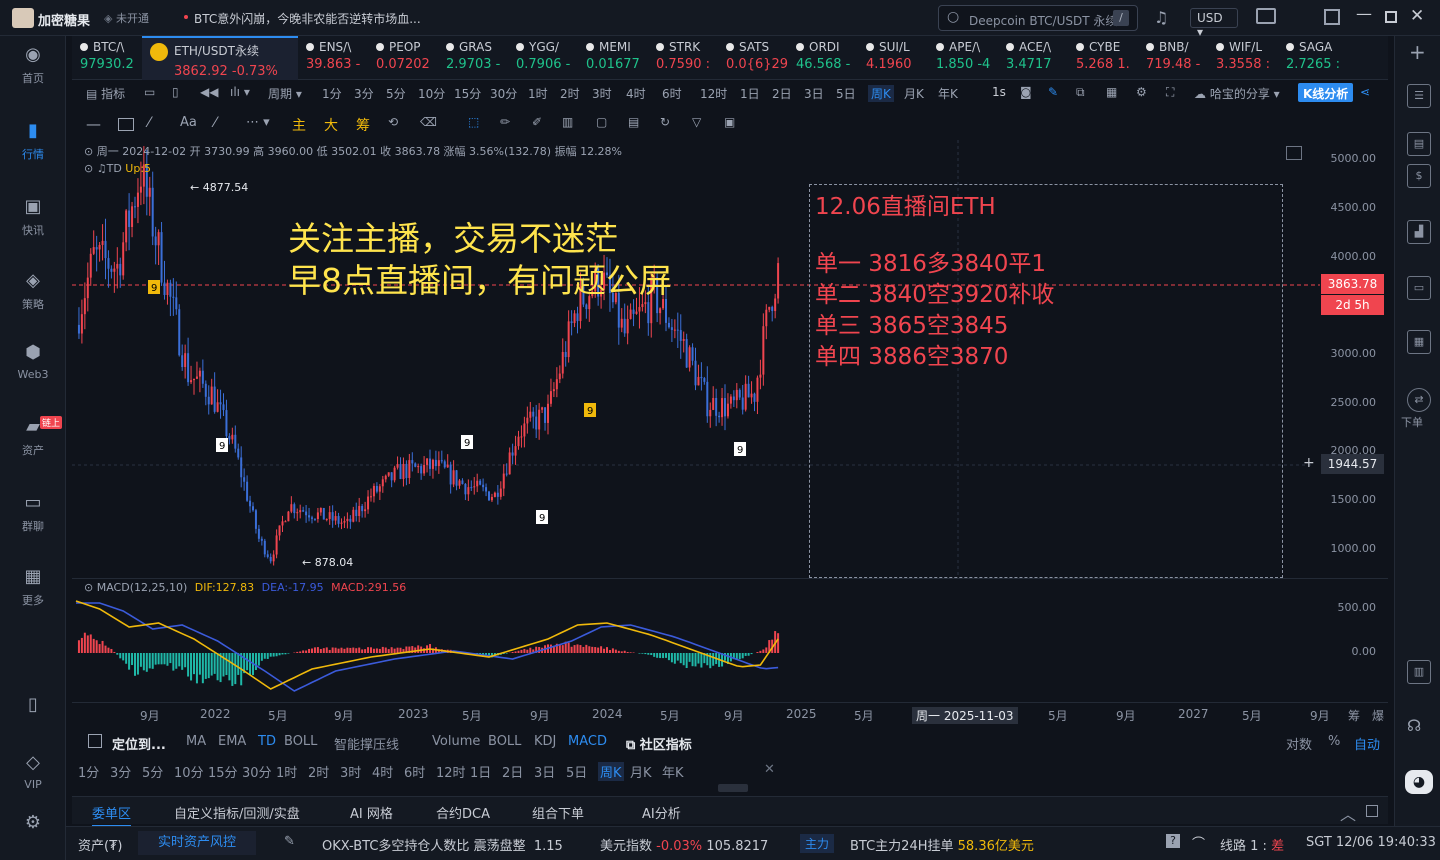 This screenshot has width=1440, height=860. Describe the element at coordinates (602, 93) in the screenshot. I see `timeframe-3时: 3时` at that location.